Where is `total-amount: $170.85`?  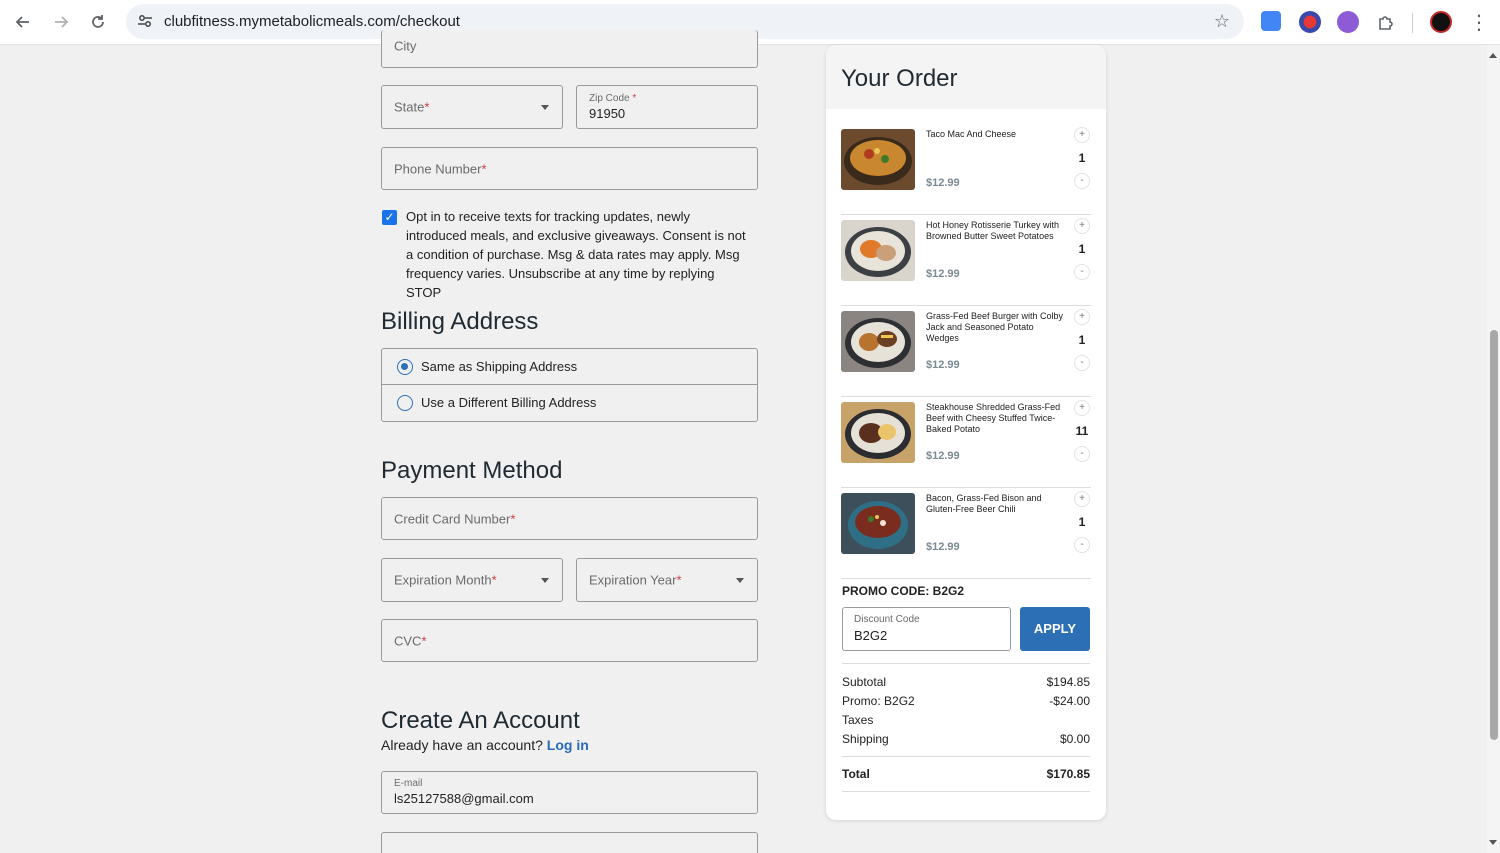
total-amount: $170.85 is located at coordinates (1068, 774).